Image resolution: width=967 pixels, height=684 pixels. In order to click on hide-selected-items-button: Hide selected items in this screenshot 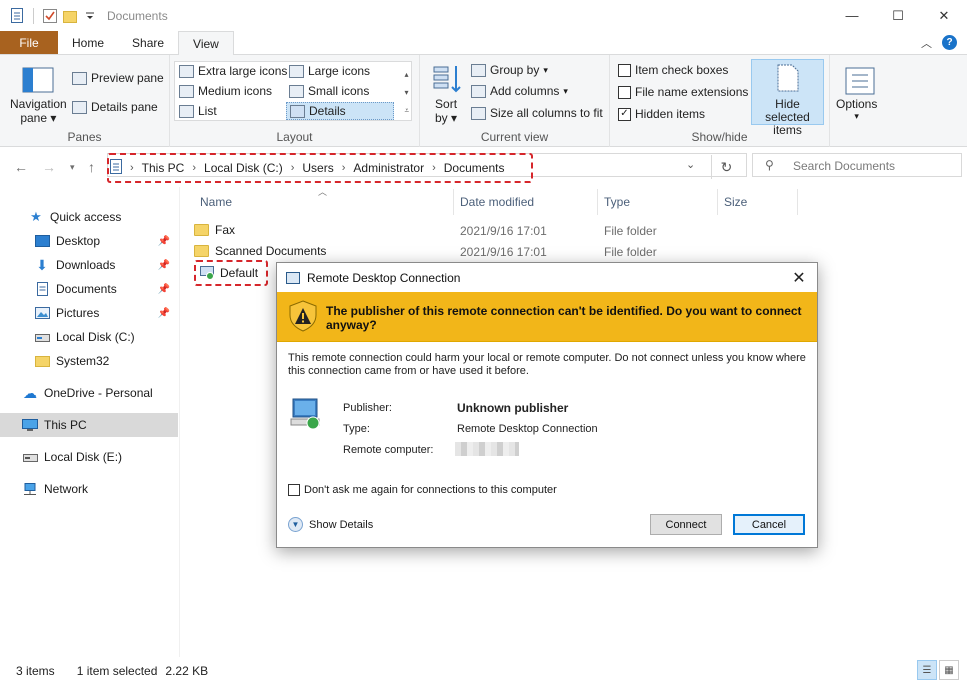, I will do `click(787, 98)`.